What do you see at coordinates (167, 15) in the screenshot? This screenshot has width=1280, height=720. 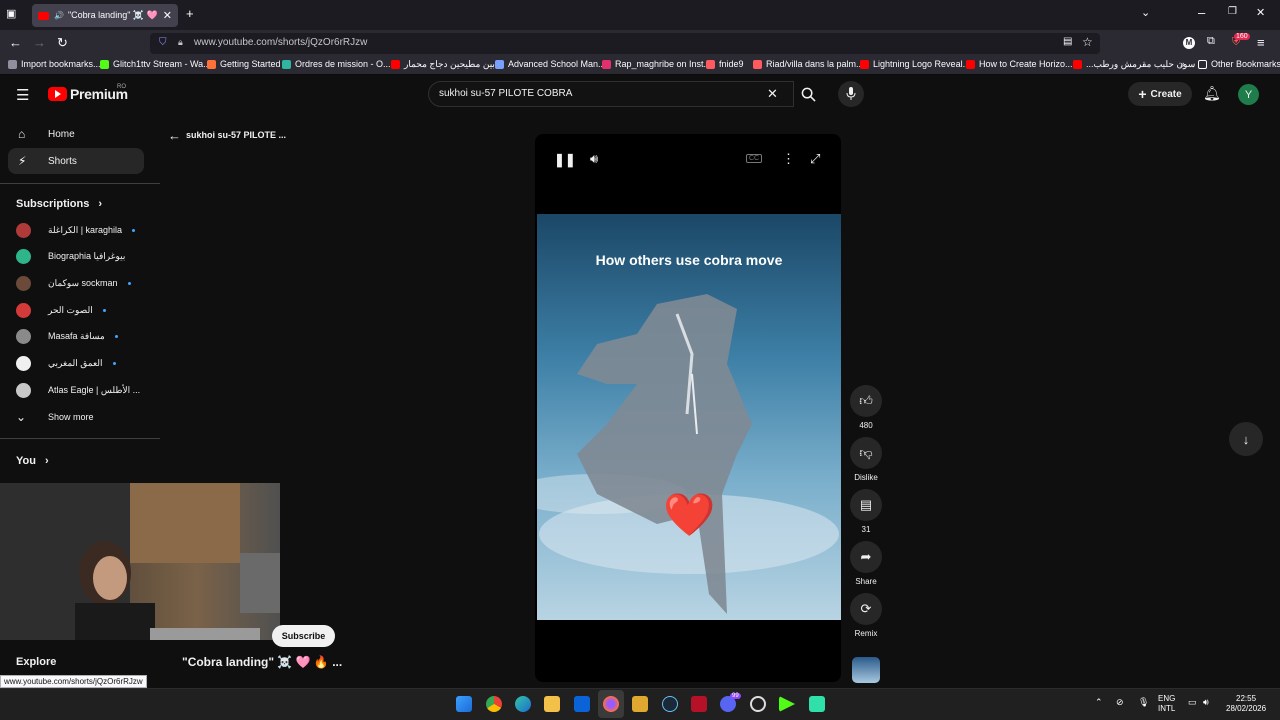 I see `tab-close-icon: ✕` at bounding box center [167, 15].